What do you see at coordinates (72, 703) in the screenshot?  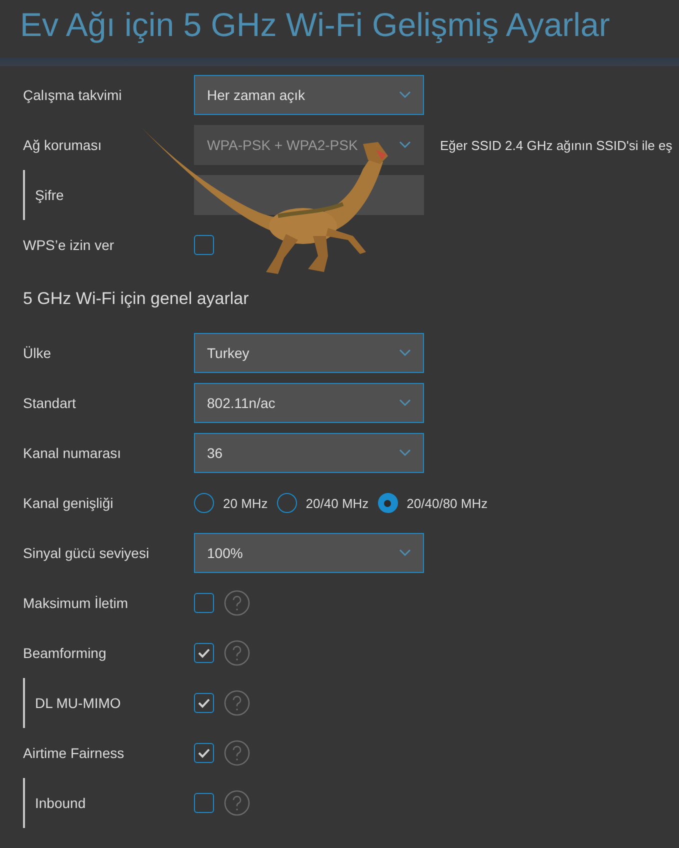 I see `setting-label: DL MU-MIMO` at bounding box center [72, 703].